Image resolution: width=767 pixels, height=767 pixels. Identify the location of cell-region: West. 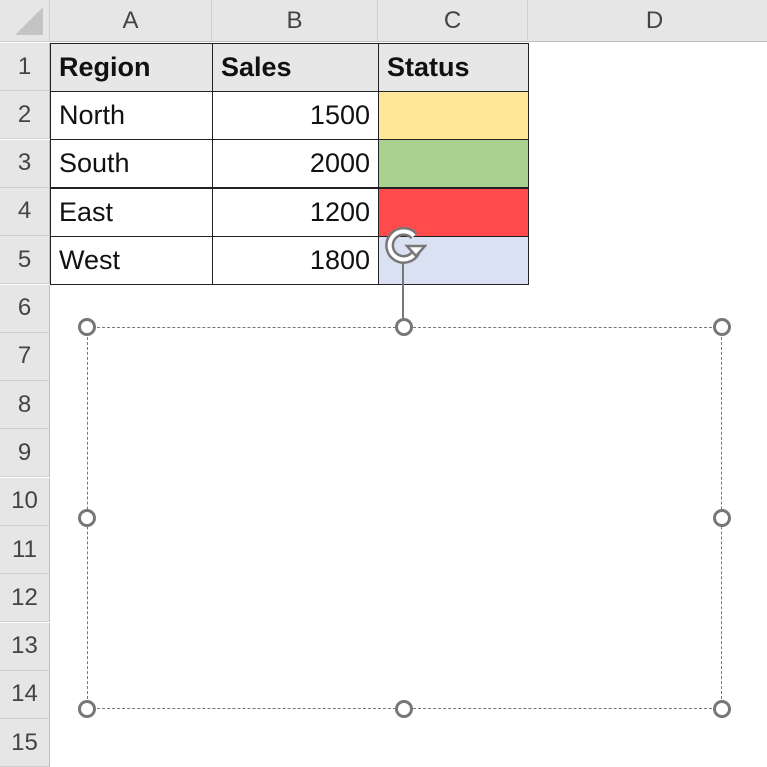
(131, 260).